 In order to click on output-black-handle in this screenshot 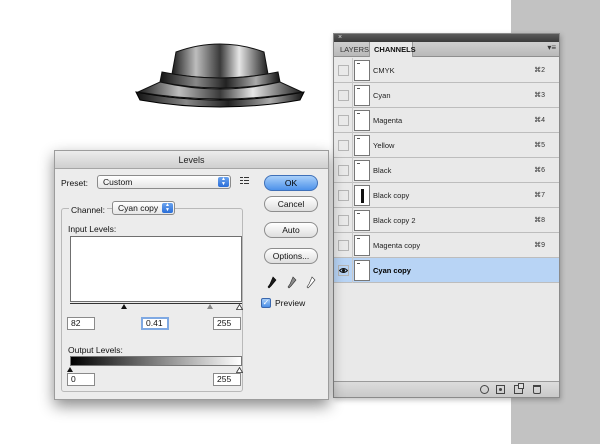, I will do `click(70, 369)`.